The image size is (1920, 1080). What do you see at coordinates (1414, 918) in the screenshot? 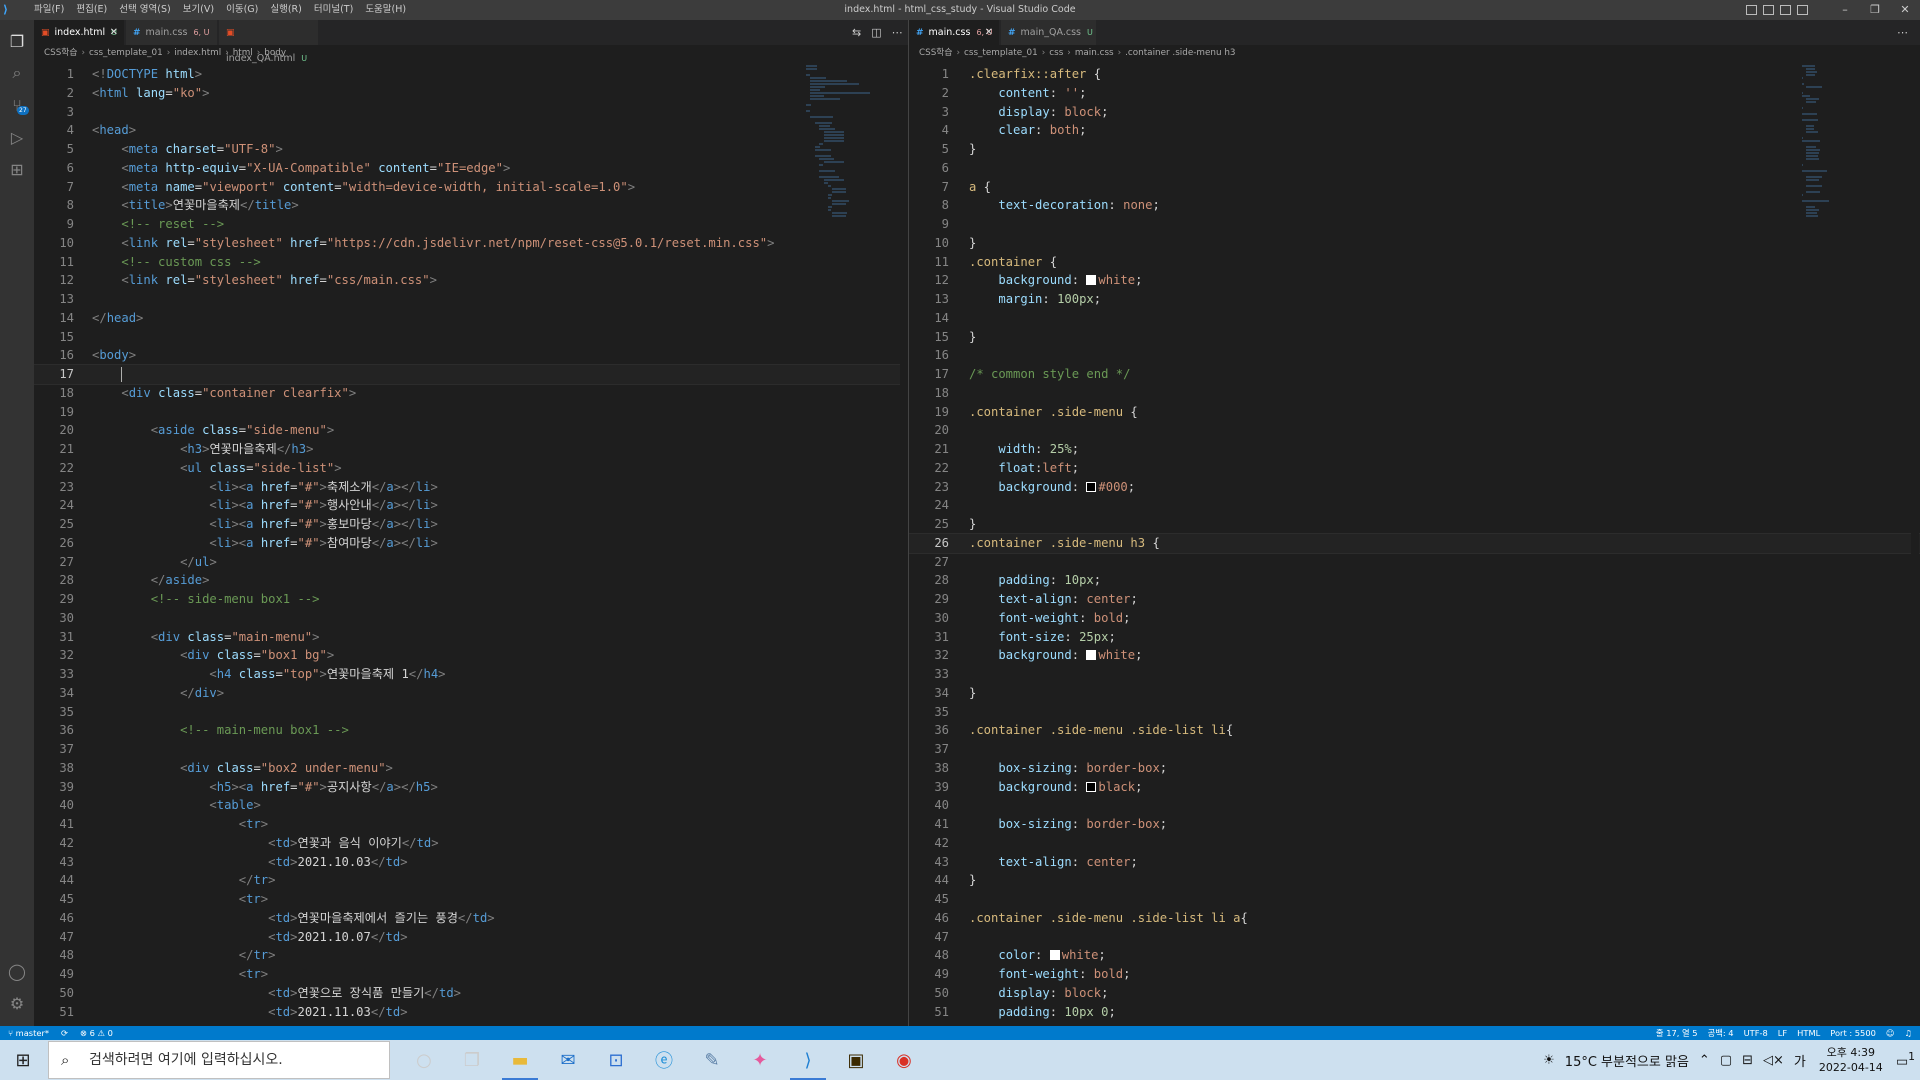
I see `css-code-line: 46 .container .side-menu .side-list li a{` at bounding box center [1414, 918].